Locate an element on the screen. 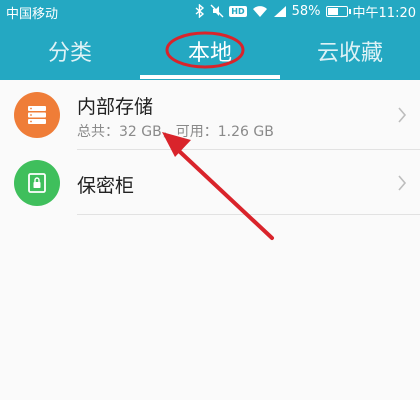  carrier-label: 中国移动 is located at coordinates (32, 14).